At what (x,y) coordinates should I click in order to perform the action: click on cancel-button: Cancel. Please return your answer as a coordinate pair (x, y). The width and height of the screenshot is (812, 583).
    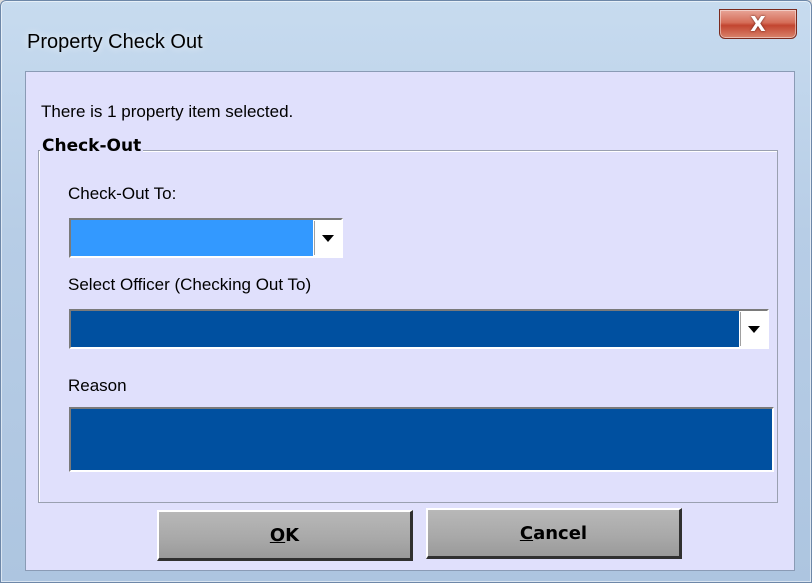
    Looking at the image, I should click on (554, 533).